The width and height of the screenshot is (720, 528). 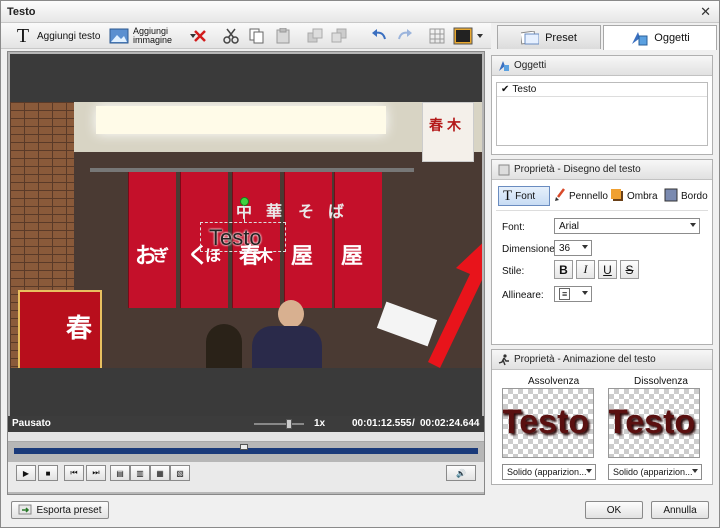 I want to click on objects-list: ✔ Testo, so click(x=602, y=114).